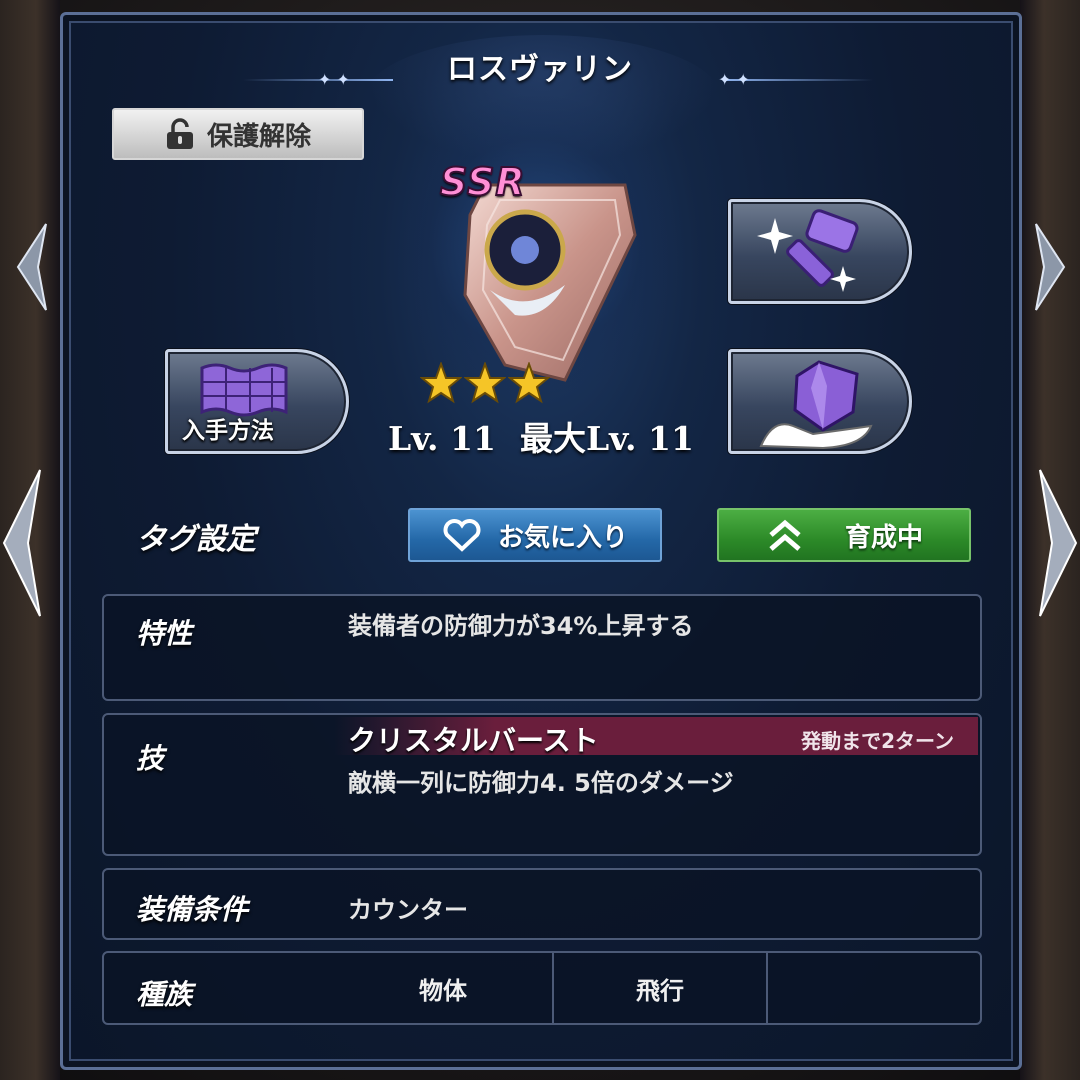 The height and width of the screenshot is (1080, 1080). I want to click on heart-icon, so click(462, 535).